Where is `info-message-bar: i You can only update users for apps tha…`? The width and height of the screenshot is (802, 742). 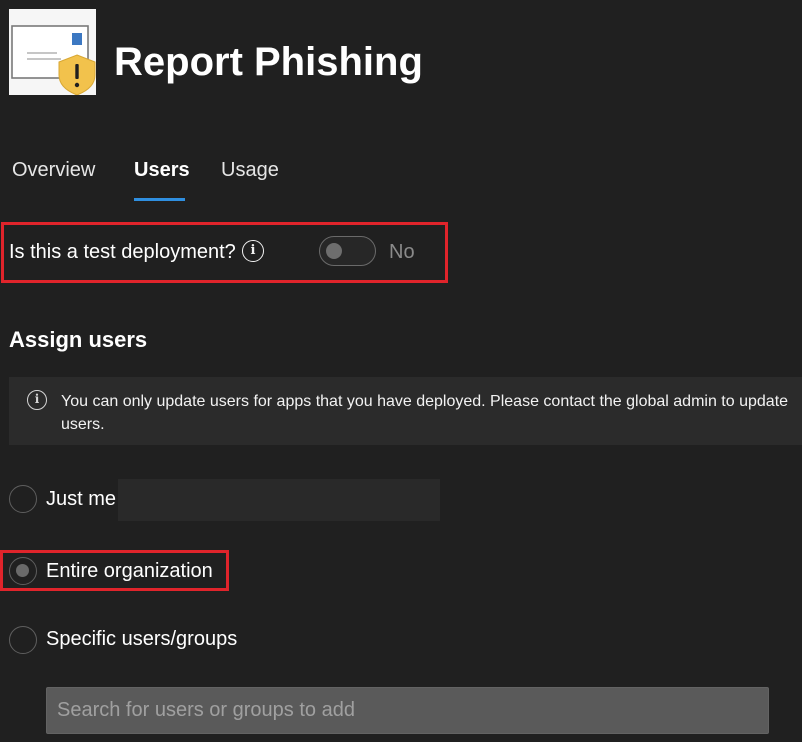
info-message-bar: i You can only update users for apps tha… is located at coordinates (405, 411).